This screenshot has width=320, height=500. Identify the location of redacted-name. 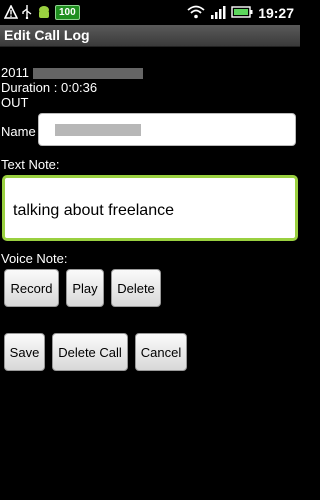
(98, 130).